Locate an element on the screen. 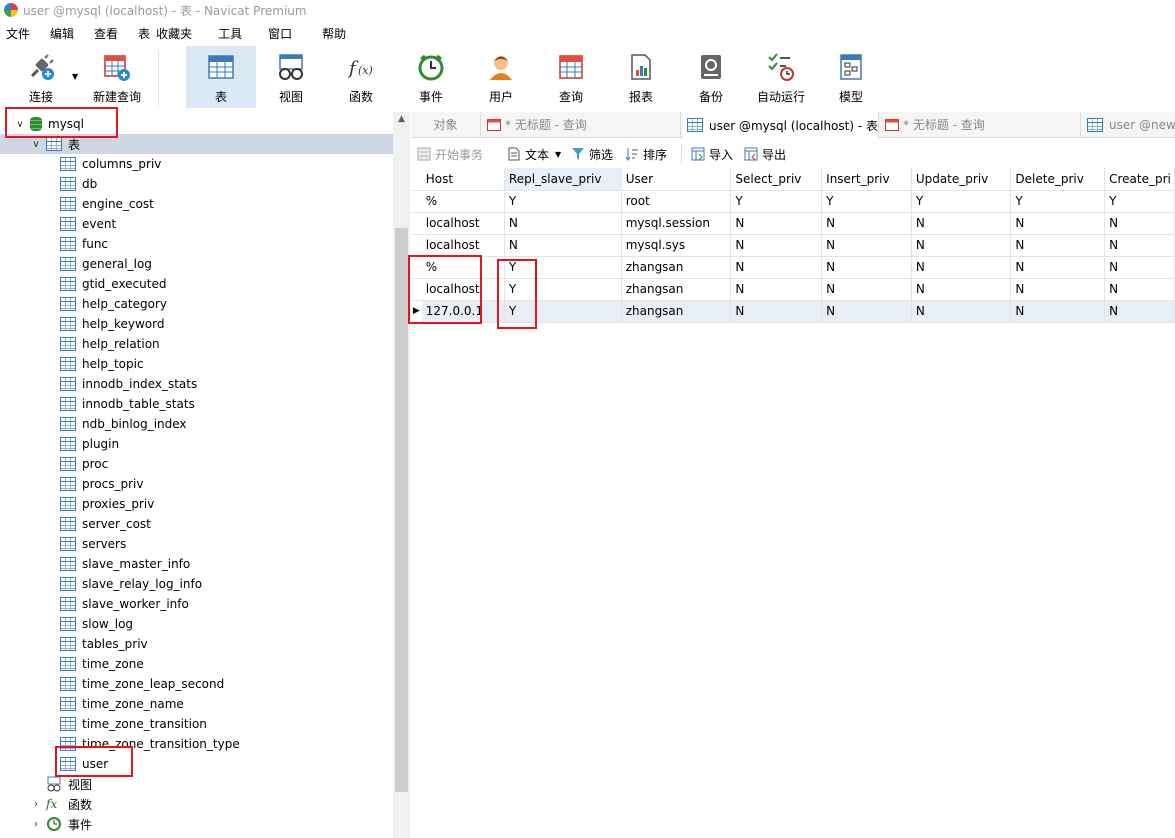 Image resolution: width=1175 pixels, height=838 pixels. tree-table-item: help_category is located at coordinates (196, 304).